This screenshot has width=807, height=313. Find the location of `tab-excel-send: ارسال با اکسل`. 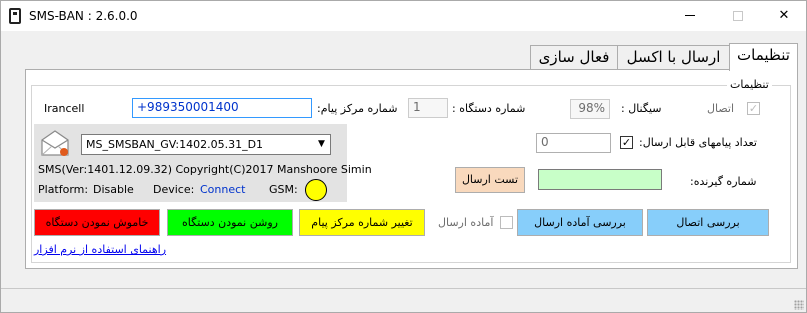

tab-excel-send: ارسال با اکسل is located at coordinates (673, 57).